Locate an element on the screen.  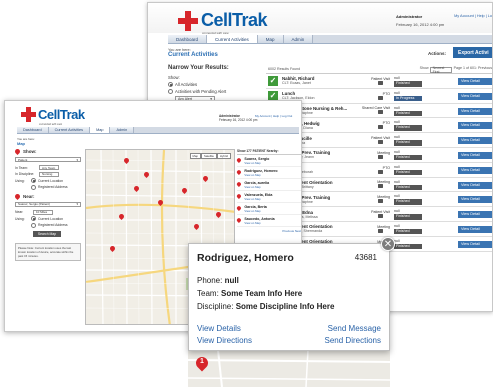
radio-icon is located at coordinates (170, 84).